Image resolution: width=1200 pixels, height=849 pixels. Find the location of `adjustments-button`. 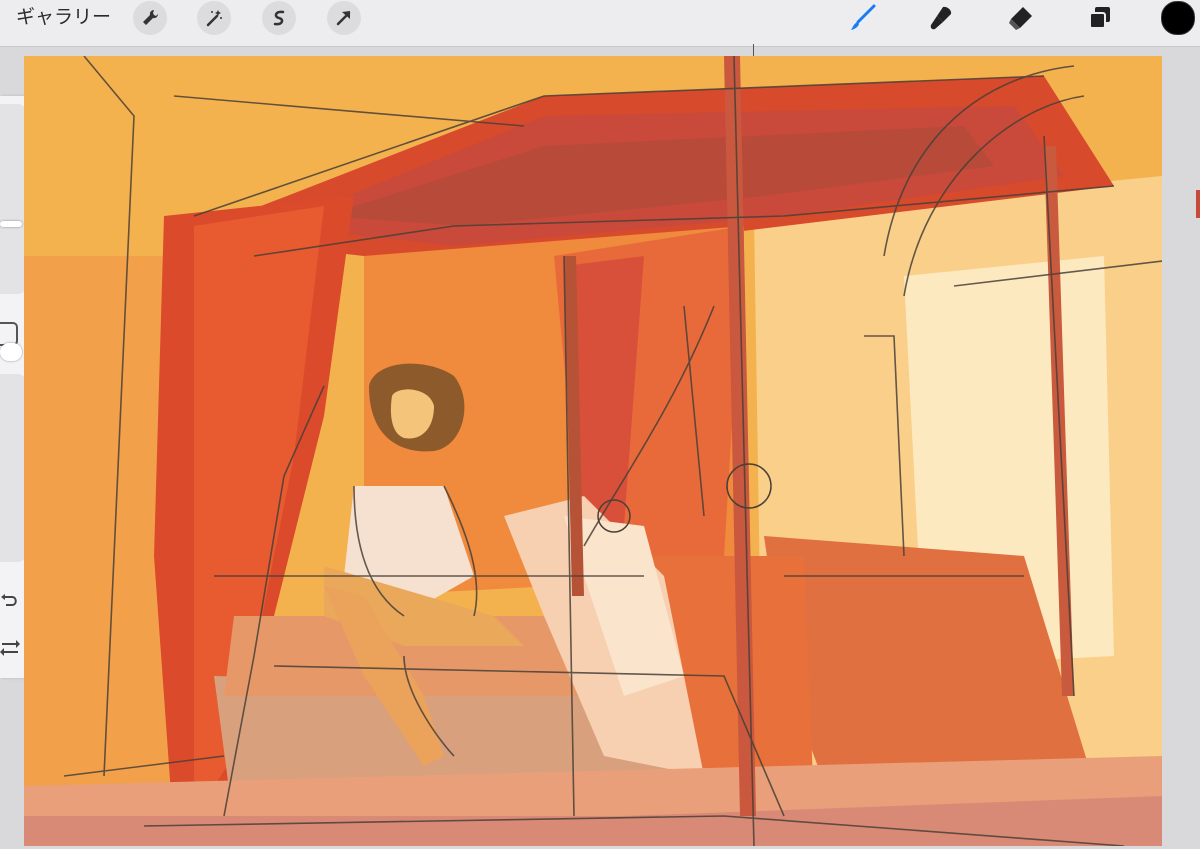

adjustments-button is located at coordinates (214, 18).